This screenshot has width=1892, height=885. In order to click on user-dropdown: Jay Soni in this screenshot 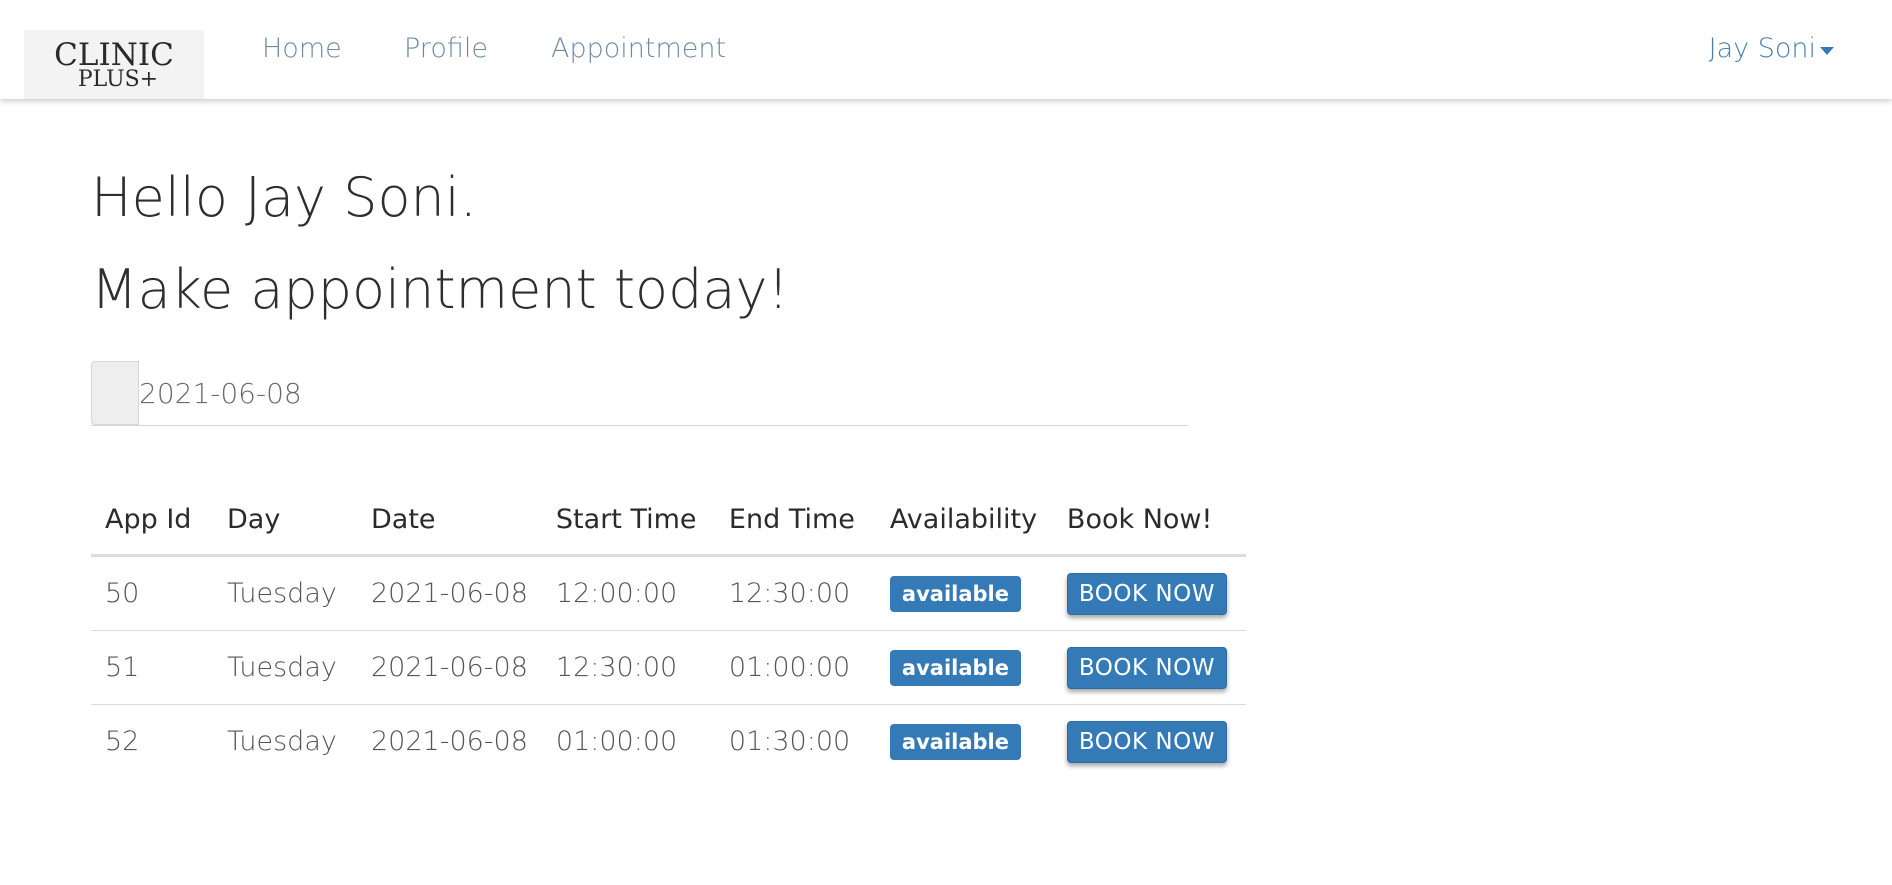, I will do `click(1771, 49)`.